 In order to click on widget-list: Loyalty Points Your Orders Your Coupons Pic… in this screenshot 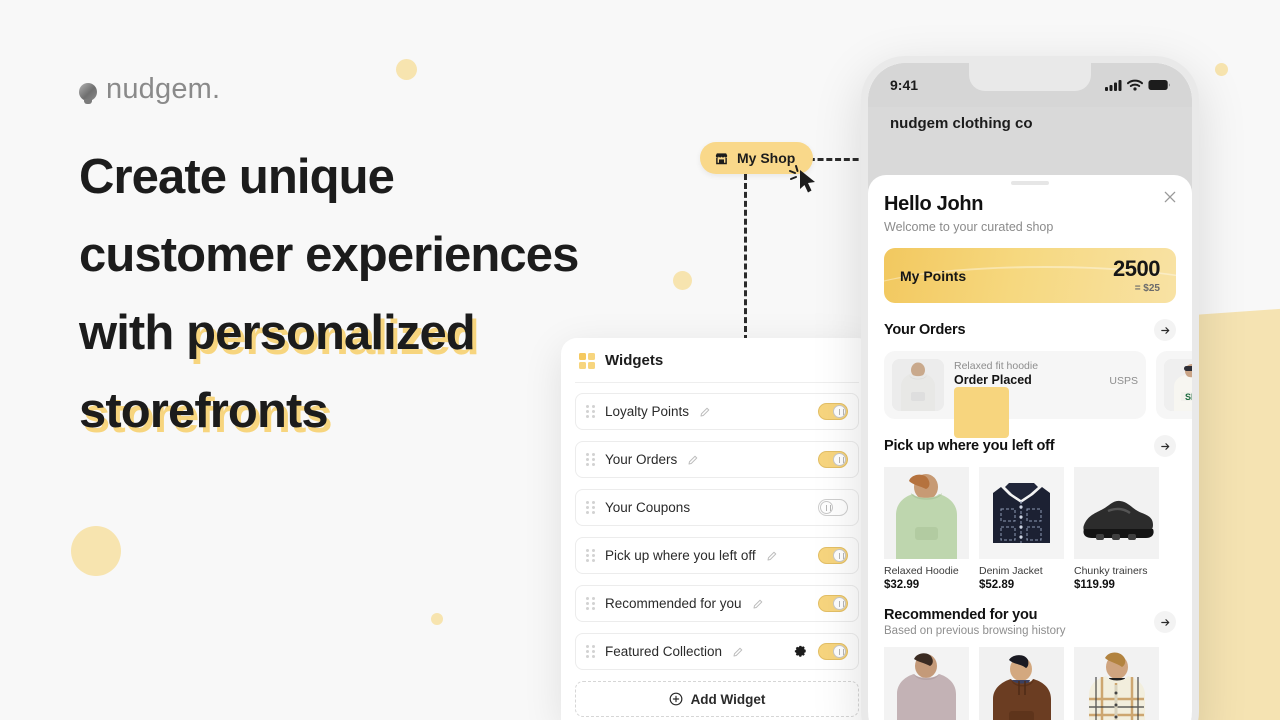, I will do `click(717, 526)`.